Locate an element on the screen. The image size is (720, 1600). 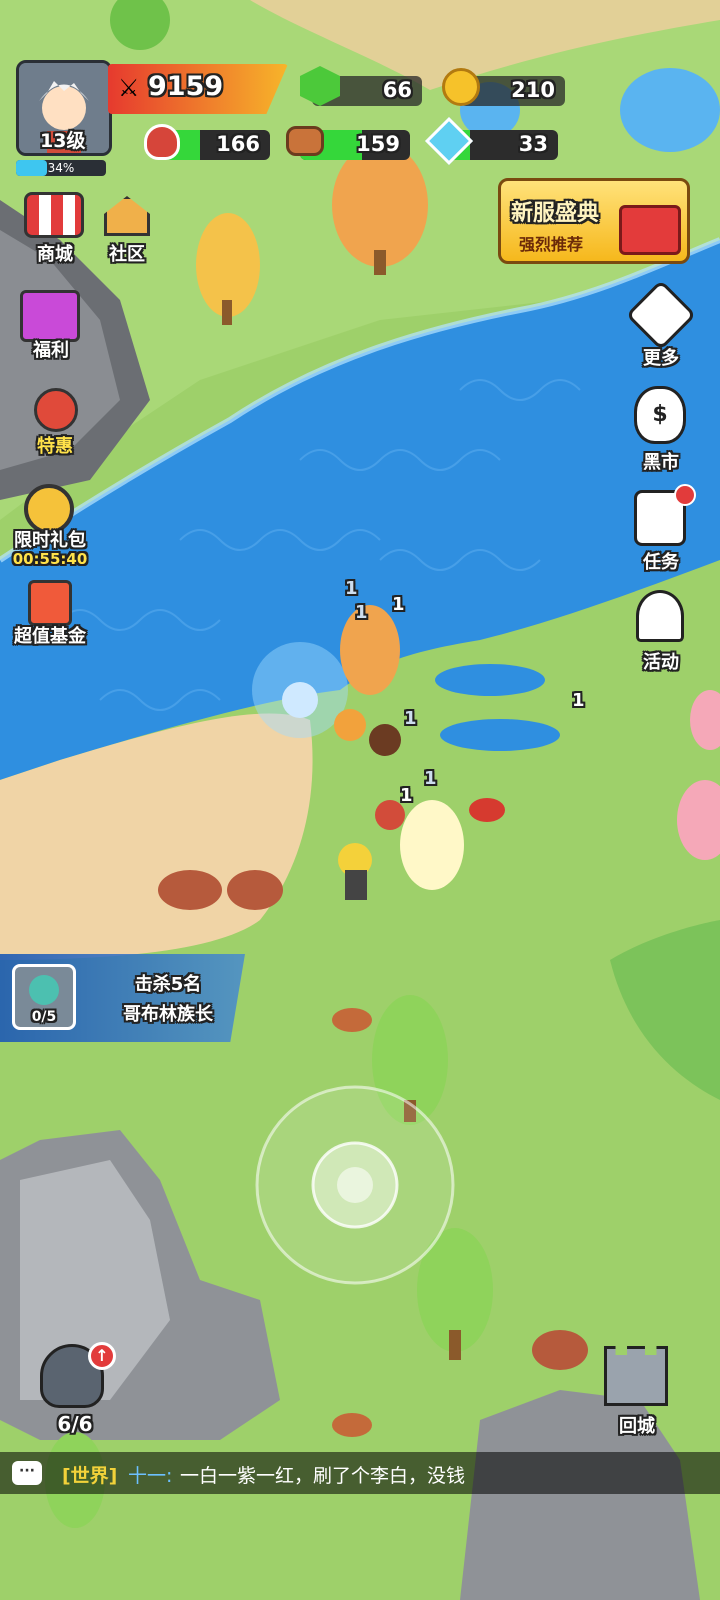
quest-progress: 0/5 is located at coordinates (44, 1017).